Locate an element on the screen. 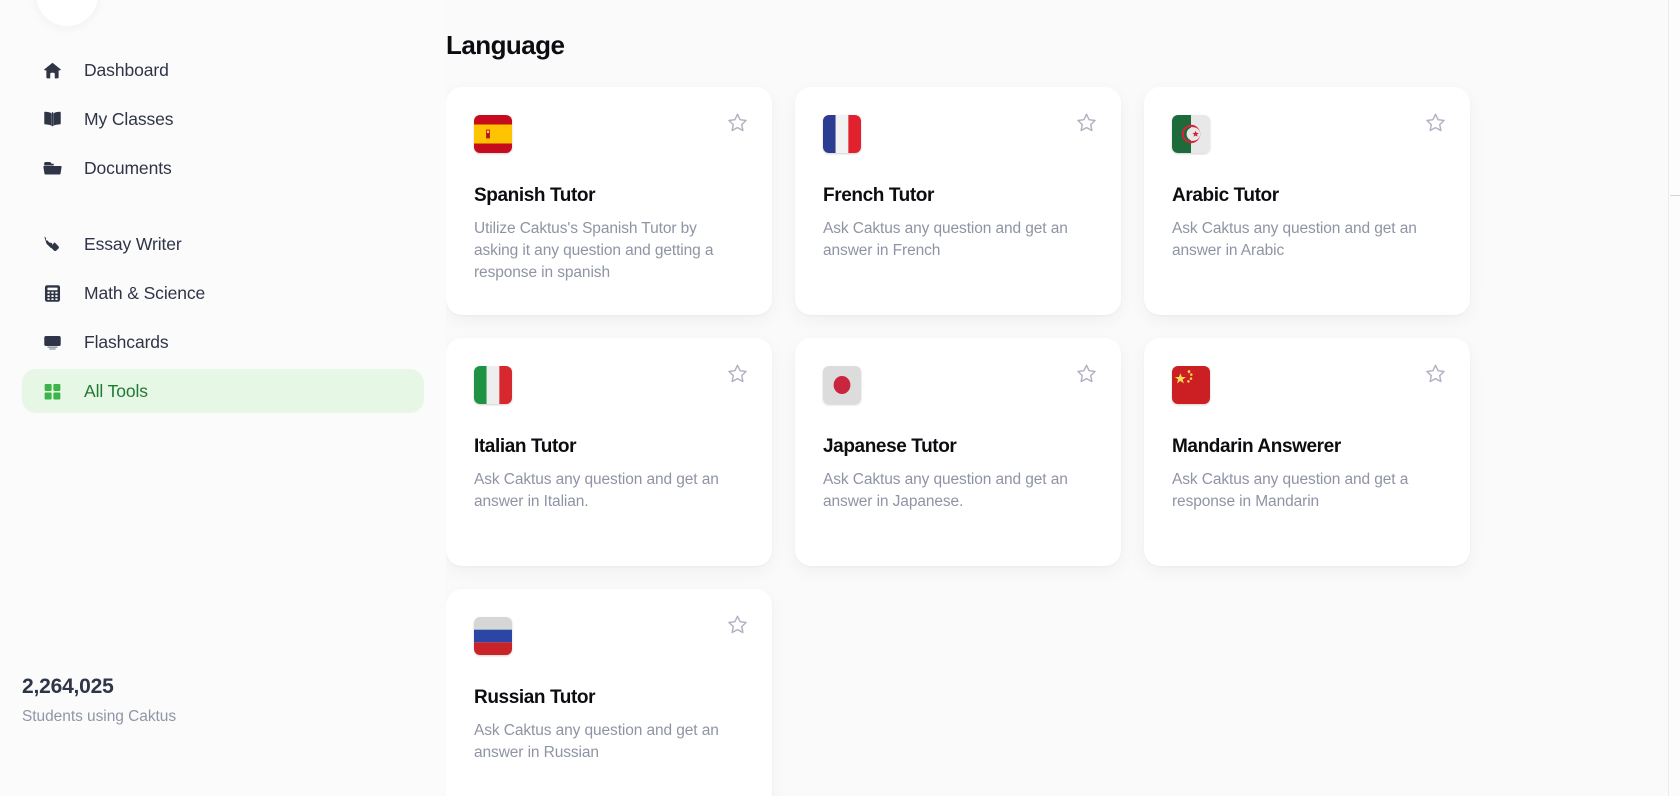 The width and height of the screenshot is (1680, 796). sidebar-item-all-tools: All Tools is located at coordinates (223, 391).